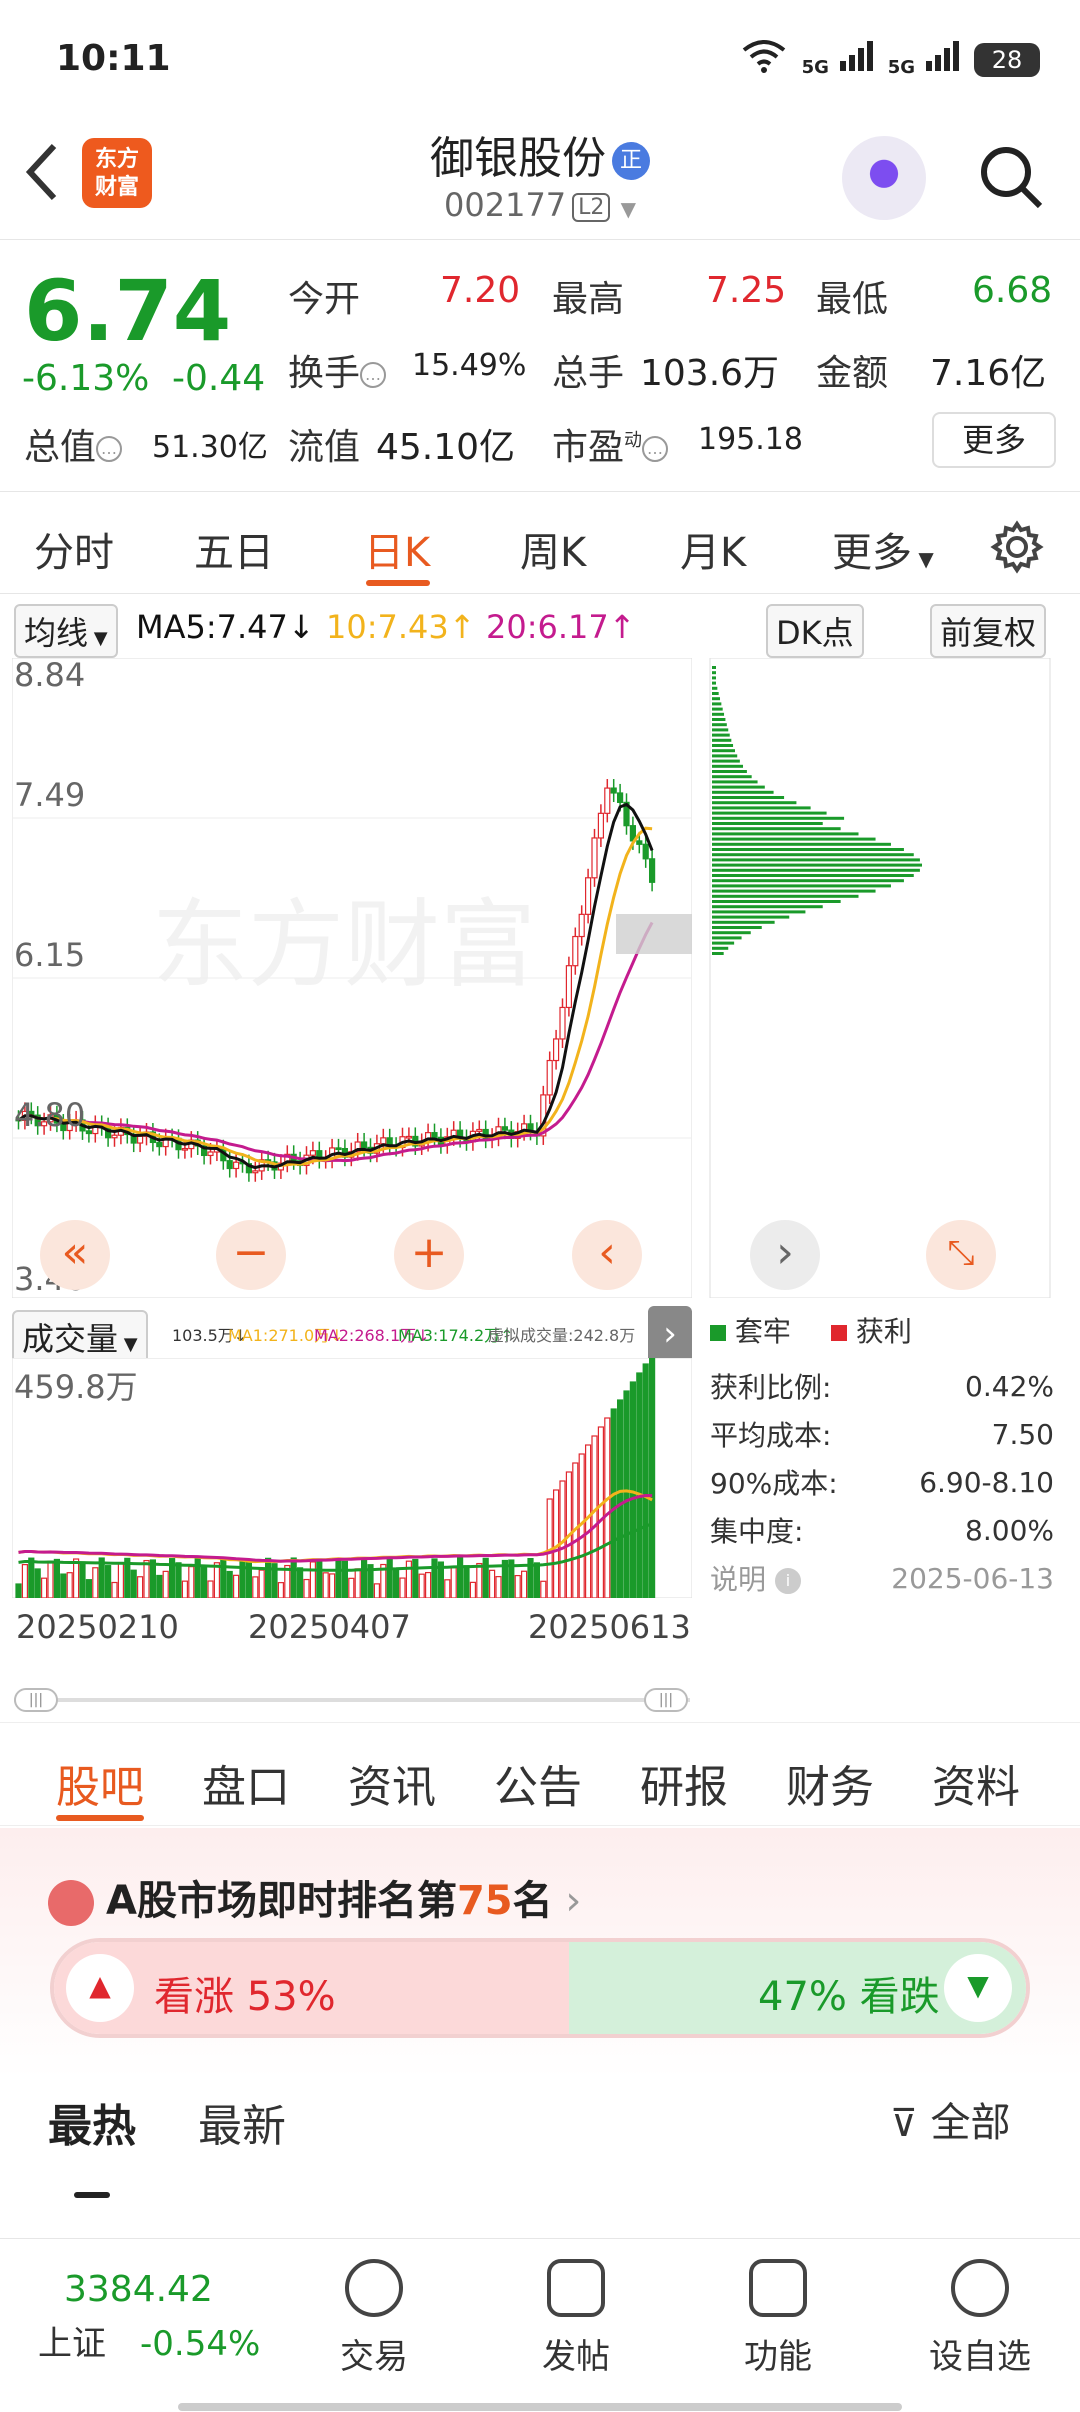  I want to click on grid-icon, so click(778, 2288).